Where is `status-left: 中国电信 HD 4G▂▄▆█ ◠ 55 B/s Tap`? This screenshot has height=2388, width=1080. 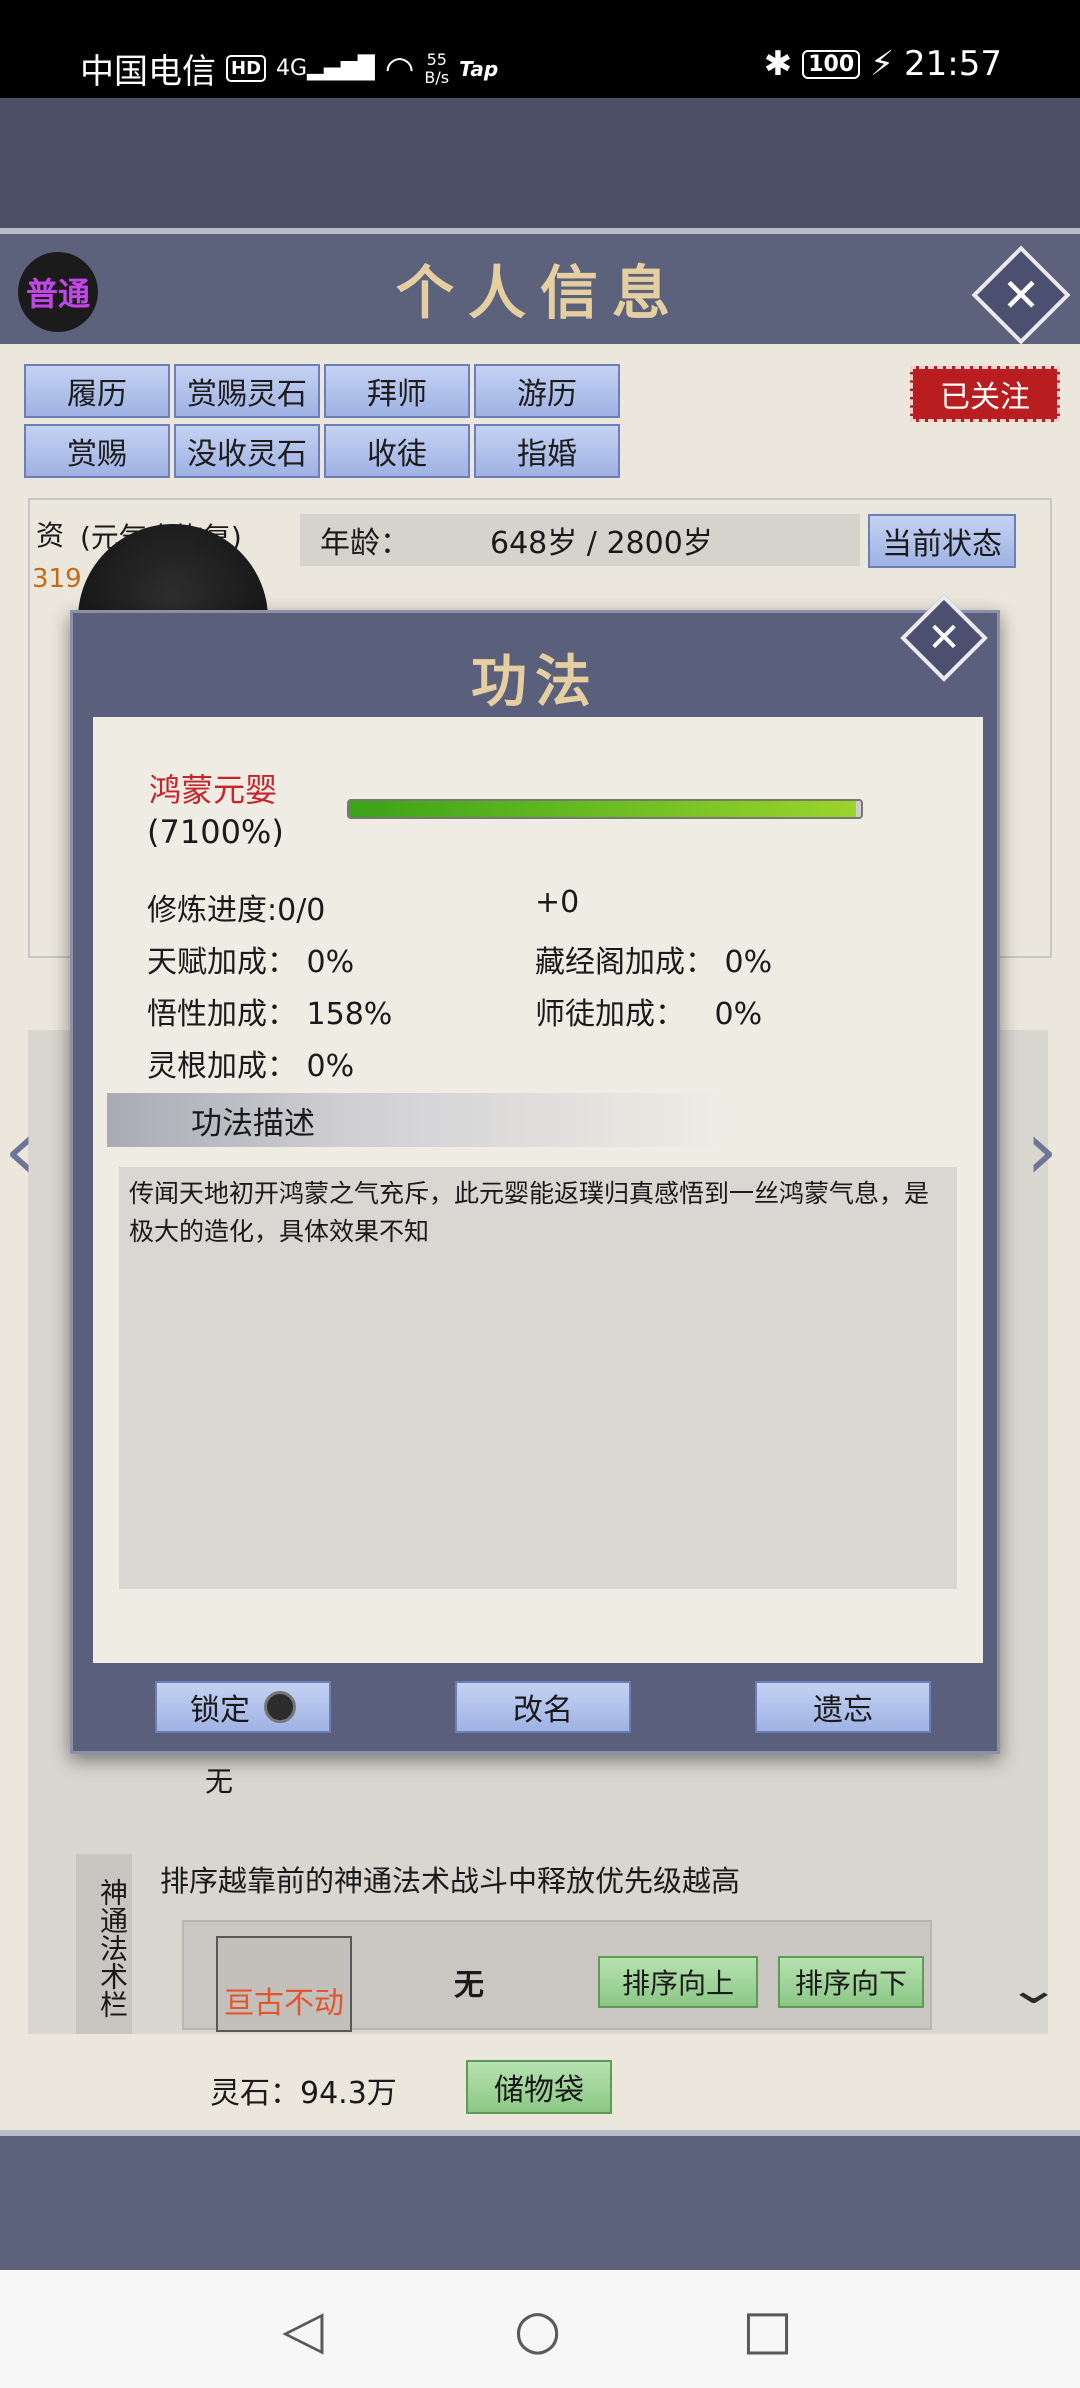
status-left: 中国电信 HD 4G▂▄▆█ ◠ 55 B/s Tap is located at coordinates (289, 68).